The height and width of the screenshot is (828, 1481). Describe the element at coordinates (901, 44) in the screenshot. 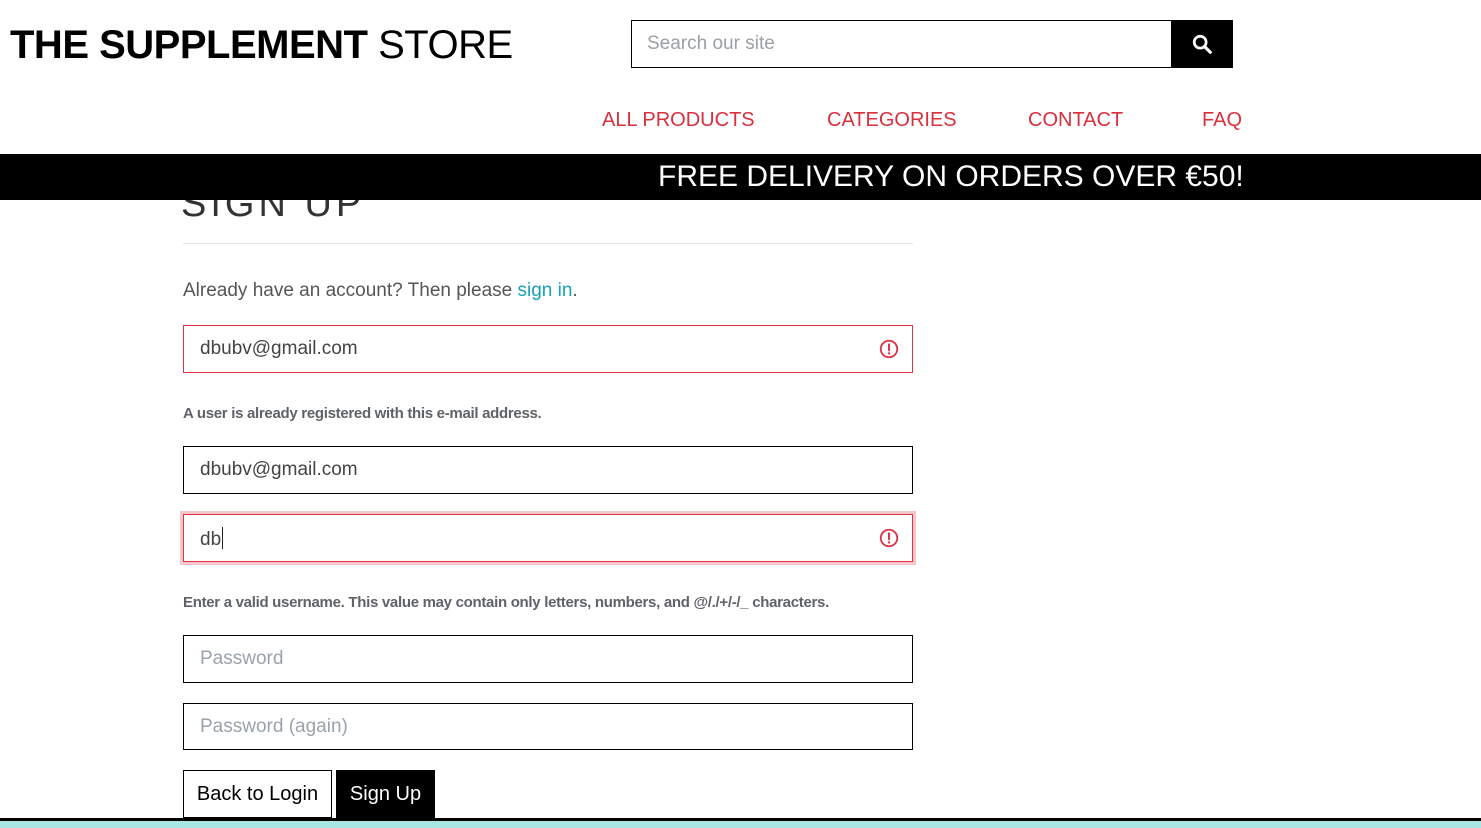

I see `search-input` at that location.